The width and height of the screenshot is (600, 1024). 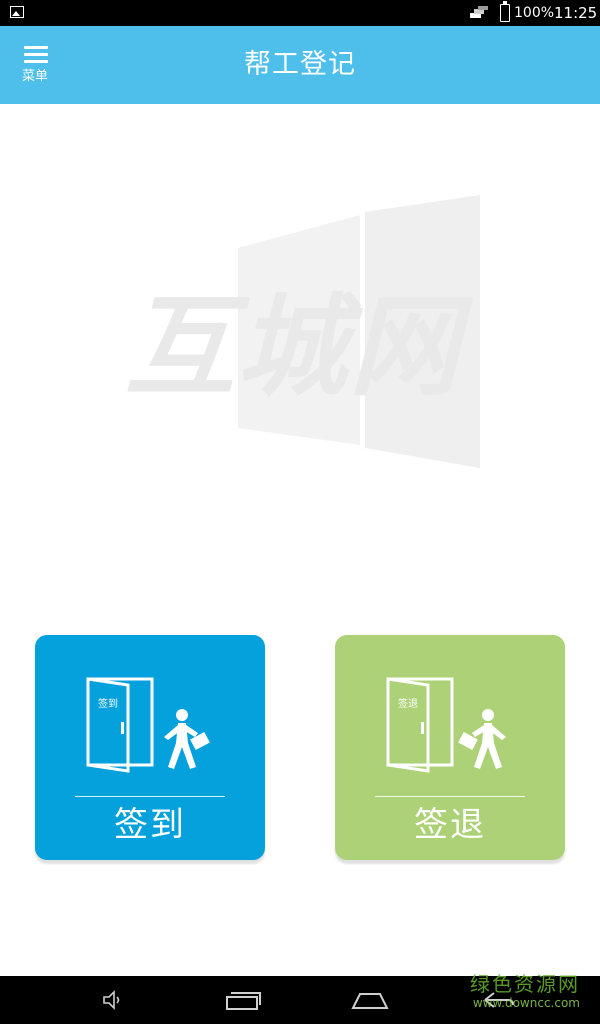 I want to click on signal-icon, so click(x=479, y=12).